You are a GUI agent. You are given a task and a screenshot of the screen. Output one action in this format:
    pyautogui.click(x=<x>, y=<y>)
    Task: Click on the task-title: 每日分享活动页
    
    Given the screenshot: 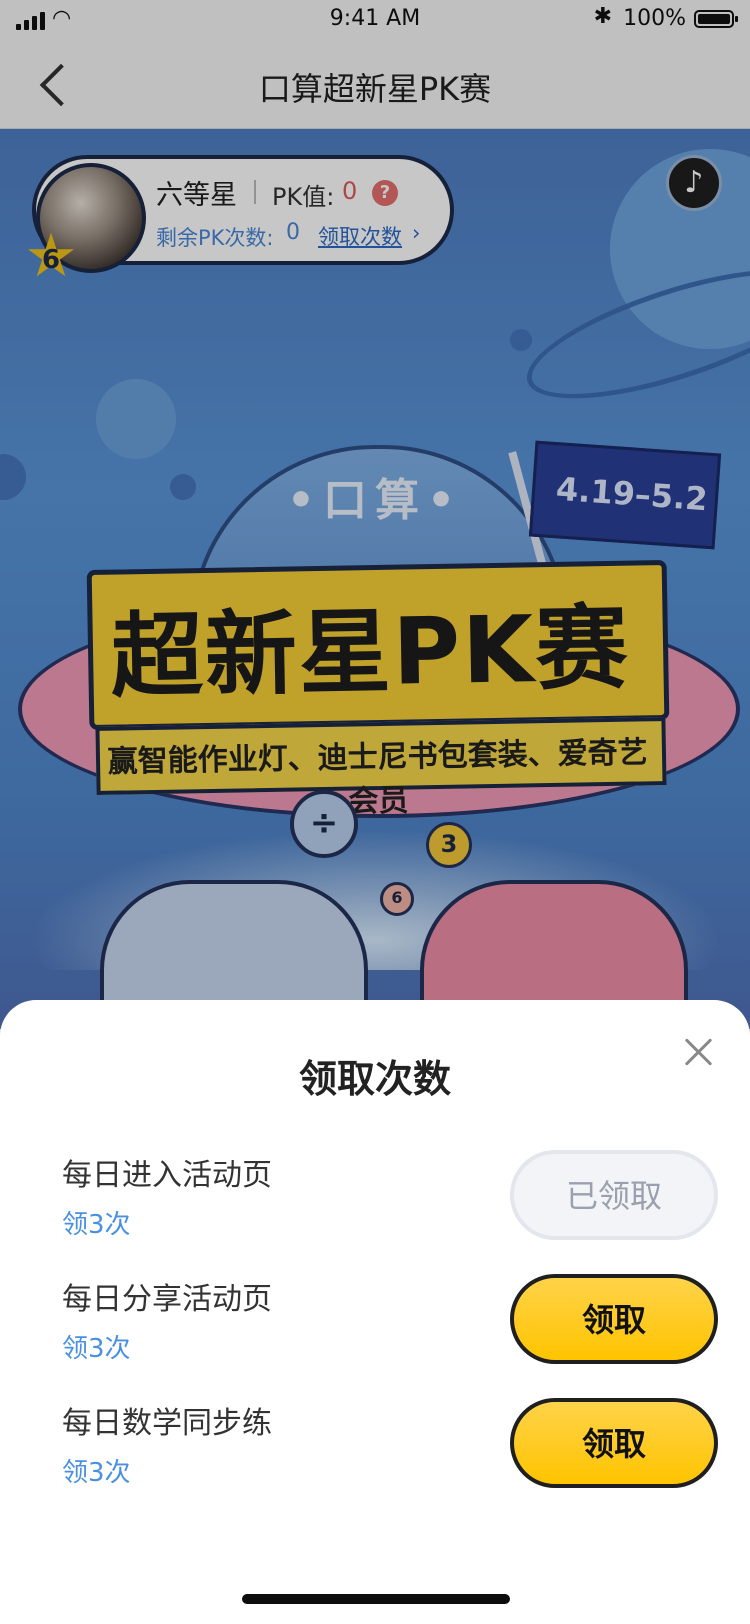 What is the action you would take?
    pyautogui.click(x=167, y=1299)
    